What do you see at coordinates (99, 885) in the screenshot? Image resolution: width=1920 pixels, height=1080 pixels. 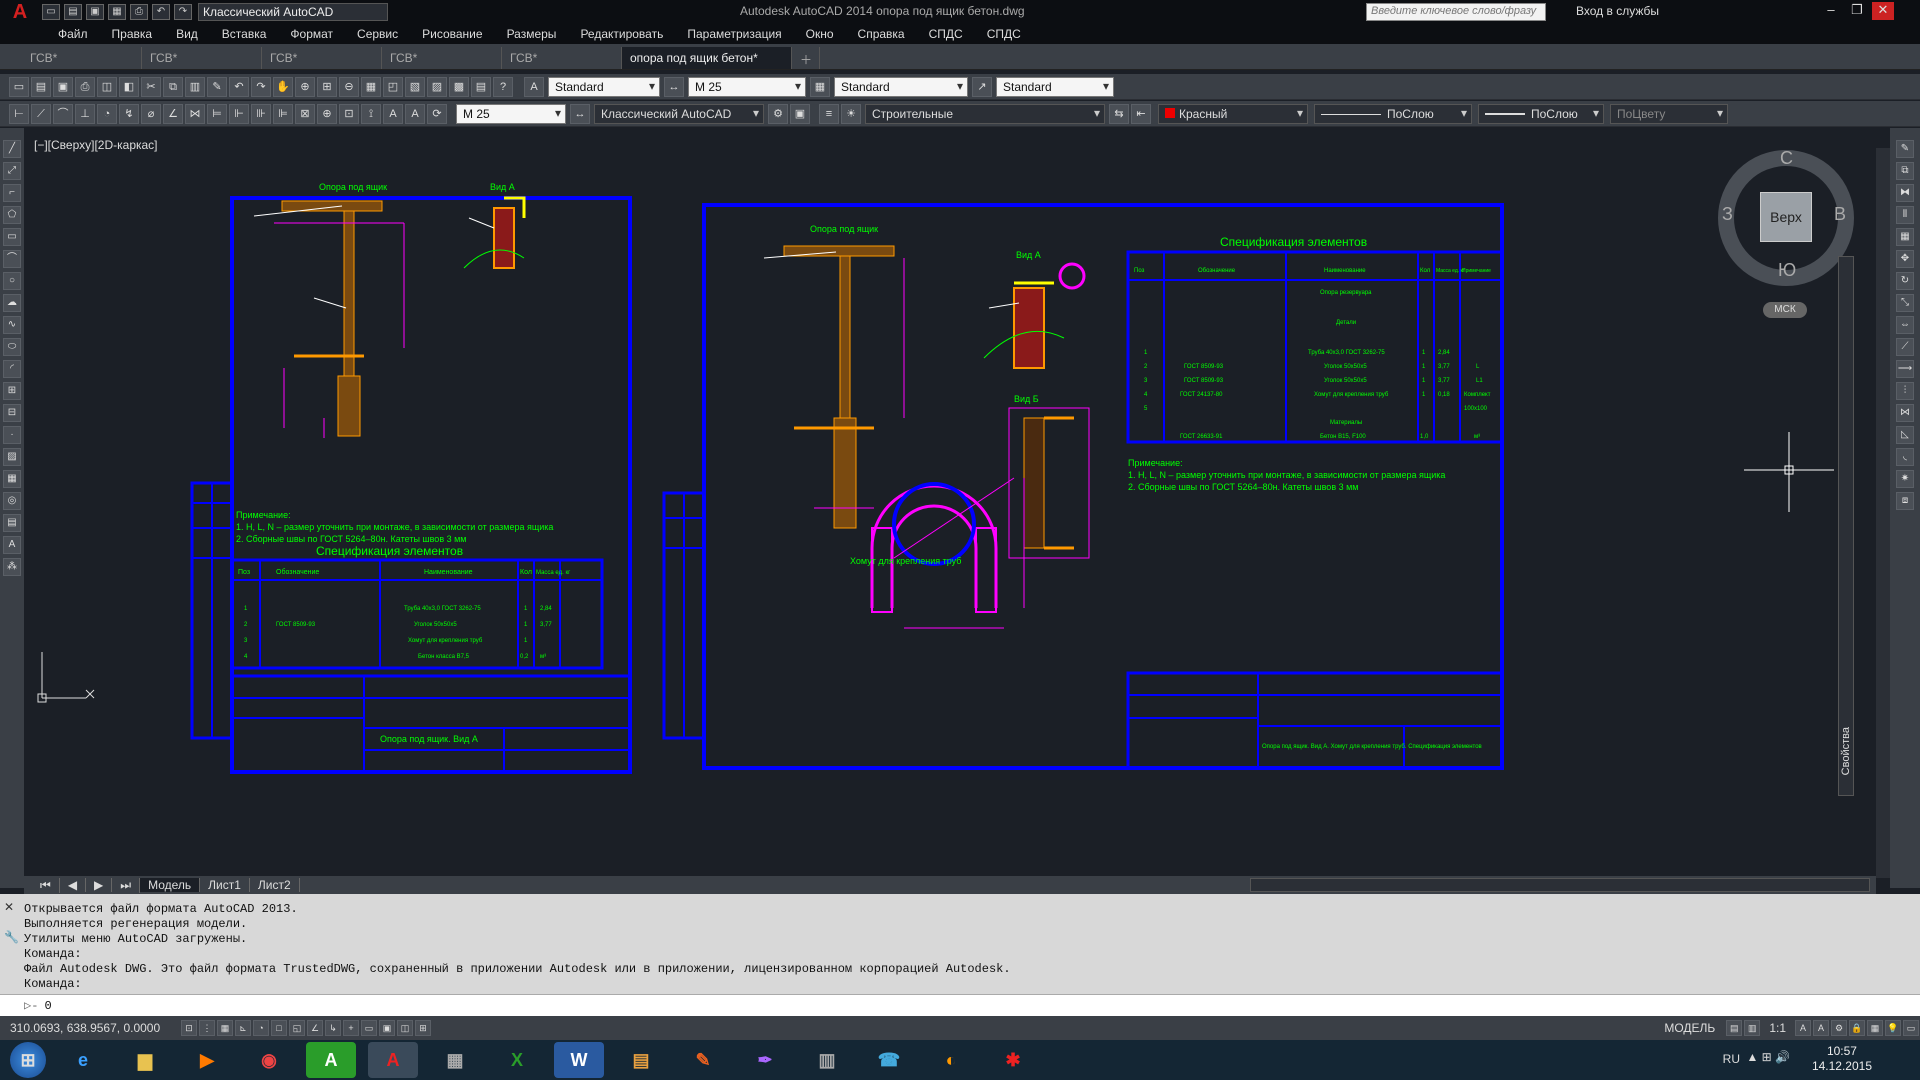 I see `nav-next-icon: ▶` at bounding box center [99, 885].